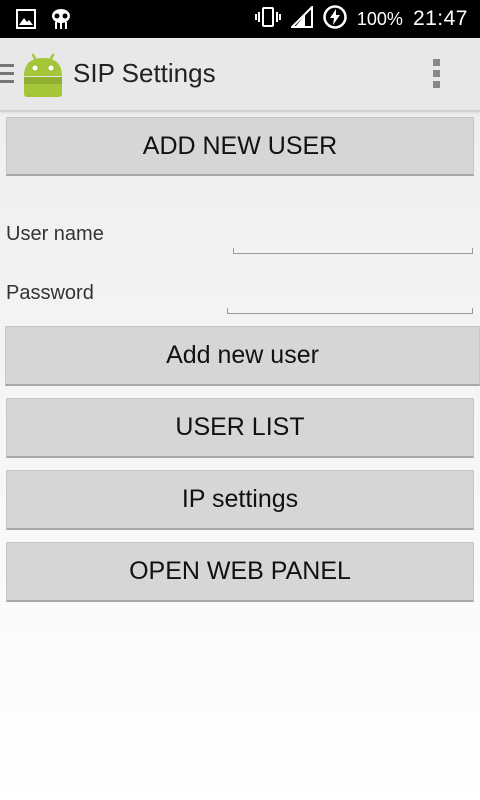  What do you see at coordinates (240, 500) in the screenshot?
I see `ip-settings-button: IP settings` at bounding box center [240, 500].